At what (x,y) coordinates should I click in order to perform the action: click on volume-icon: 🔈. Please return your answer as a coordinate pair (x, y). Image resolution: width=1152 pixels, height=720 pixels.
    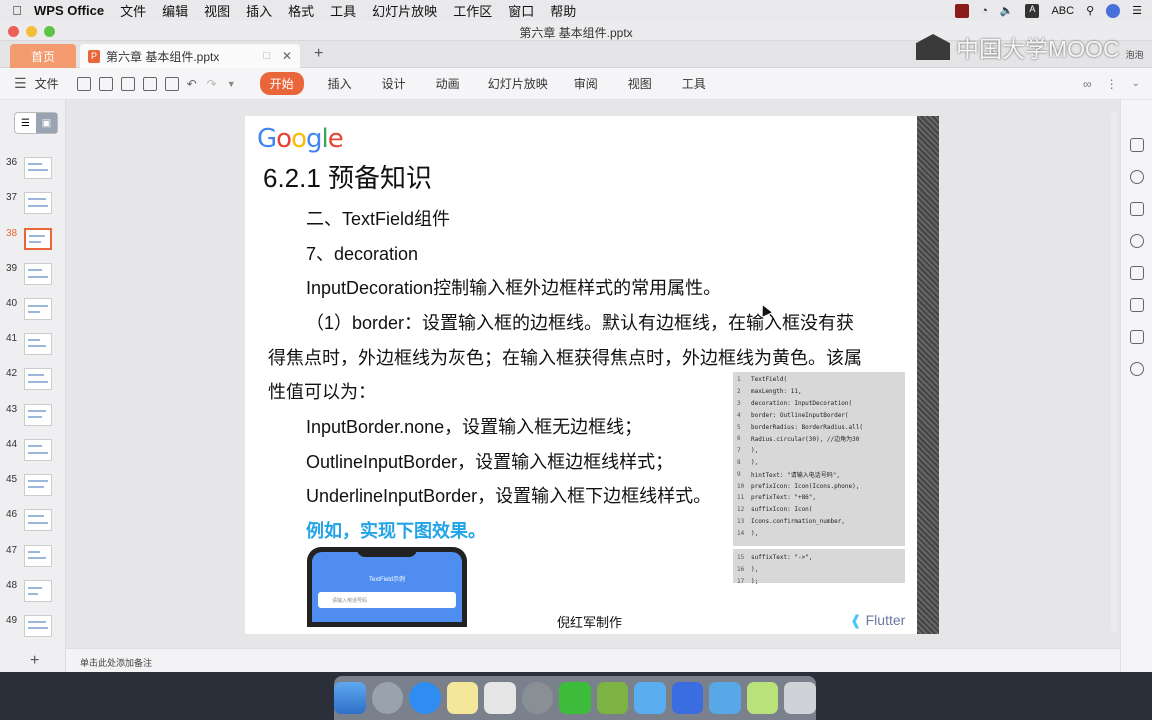
    Looking at the image, I should click on (1007, 10).